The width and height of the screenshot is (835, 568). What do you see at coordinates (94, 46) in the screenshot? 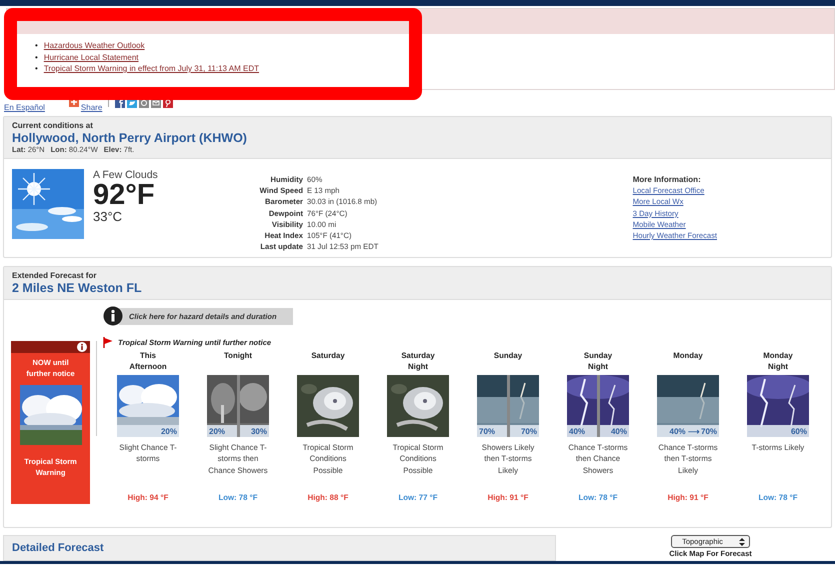
I see `hazard-link: Hazardous Weather Outlook` at bounding box center [94, 46].